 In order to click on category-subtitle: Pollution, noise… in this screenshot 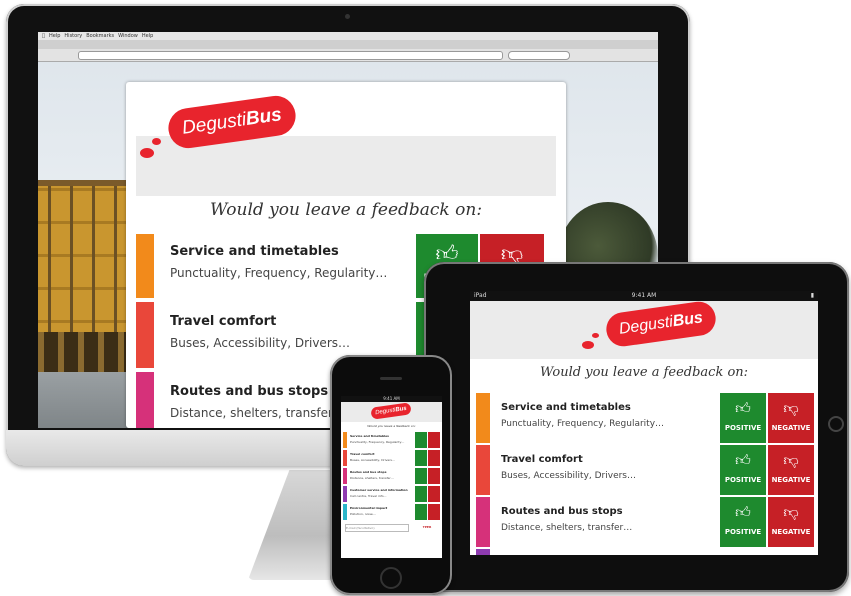, I will do `click(363, 514)`.